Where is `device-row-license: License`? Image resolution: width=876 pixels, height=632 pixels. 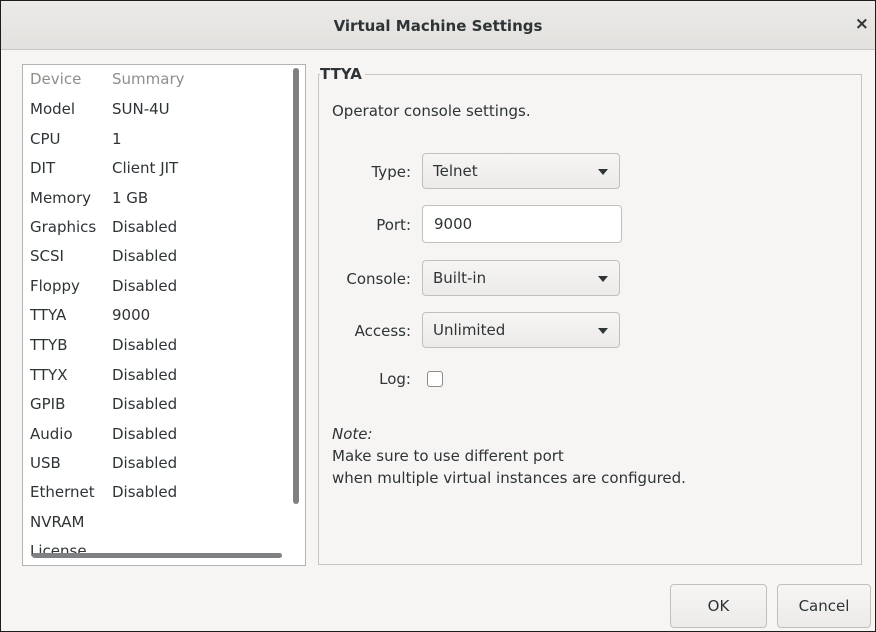
device-row-license: License is located at coordinates (155, 551).